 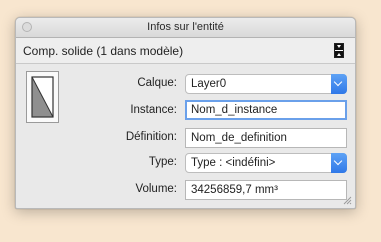 I want to click on instance-label: Instance:, so click(x=153, y=110).